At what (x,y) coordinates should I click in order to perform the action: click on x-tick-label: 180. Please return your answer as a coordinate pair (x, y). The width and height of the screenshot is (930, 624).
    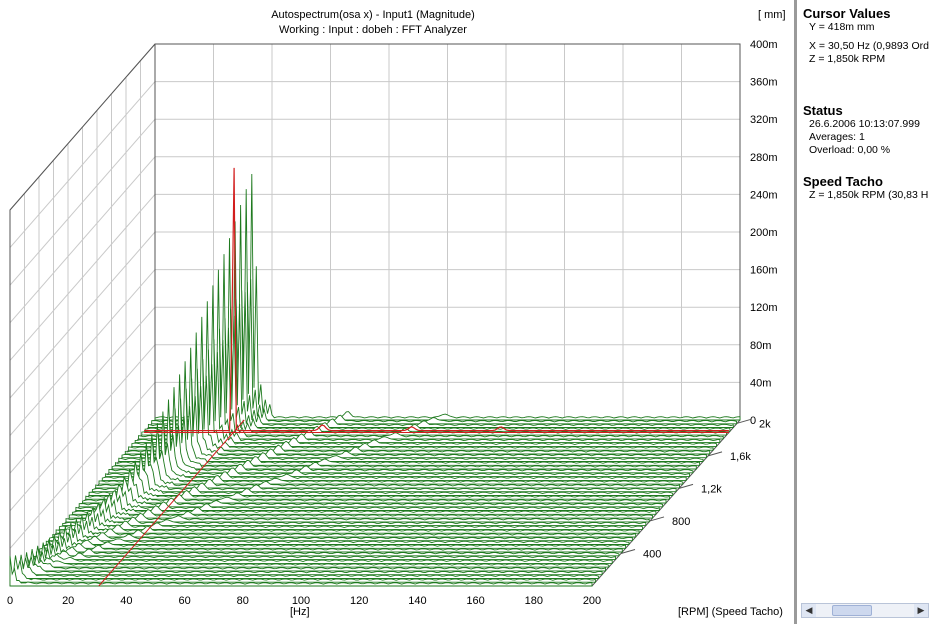
    Looking at the image, I should click on (534, 601).